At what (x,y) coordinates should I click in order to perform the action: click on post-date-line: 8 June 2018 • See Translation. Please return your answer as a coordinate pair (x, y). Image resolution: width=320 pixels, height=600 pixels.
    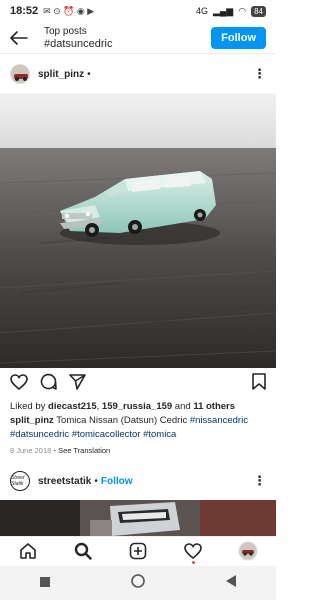
    Looking at the image, I should click on (60, 450).